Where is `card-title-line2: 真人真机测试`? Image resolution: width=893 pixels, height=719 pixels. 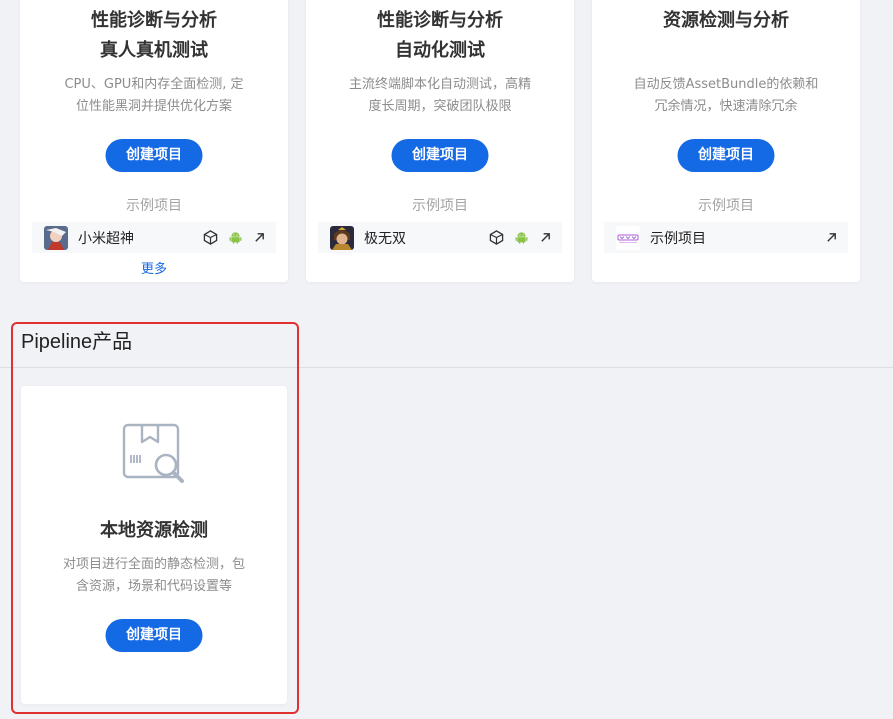 card-title-line2: 真人真机测试 is located at coordinates (154, 50).